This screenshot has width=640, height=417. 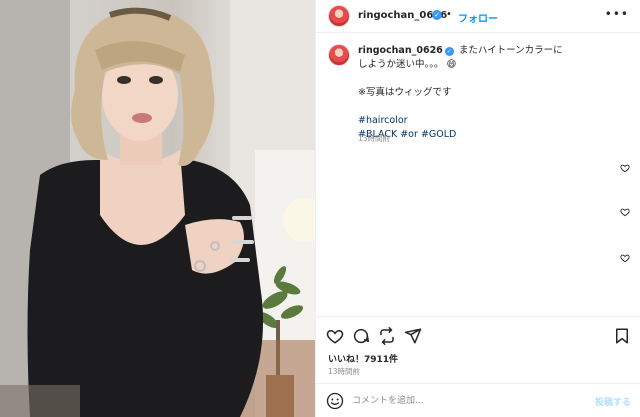 I want to click on caption-emoji: 😄, so click(x=451, y=64).